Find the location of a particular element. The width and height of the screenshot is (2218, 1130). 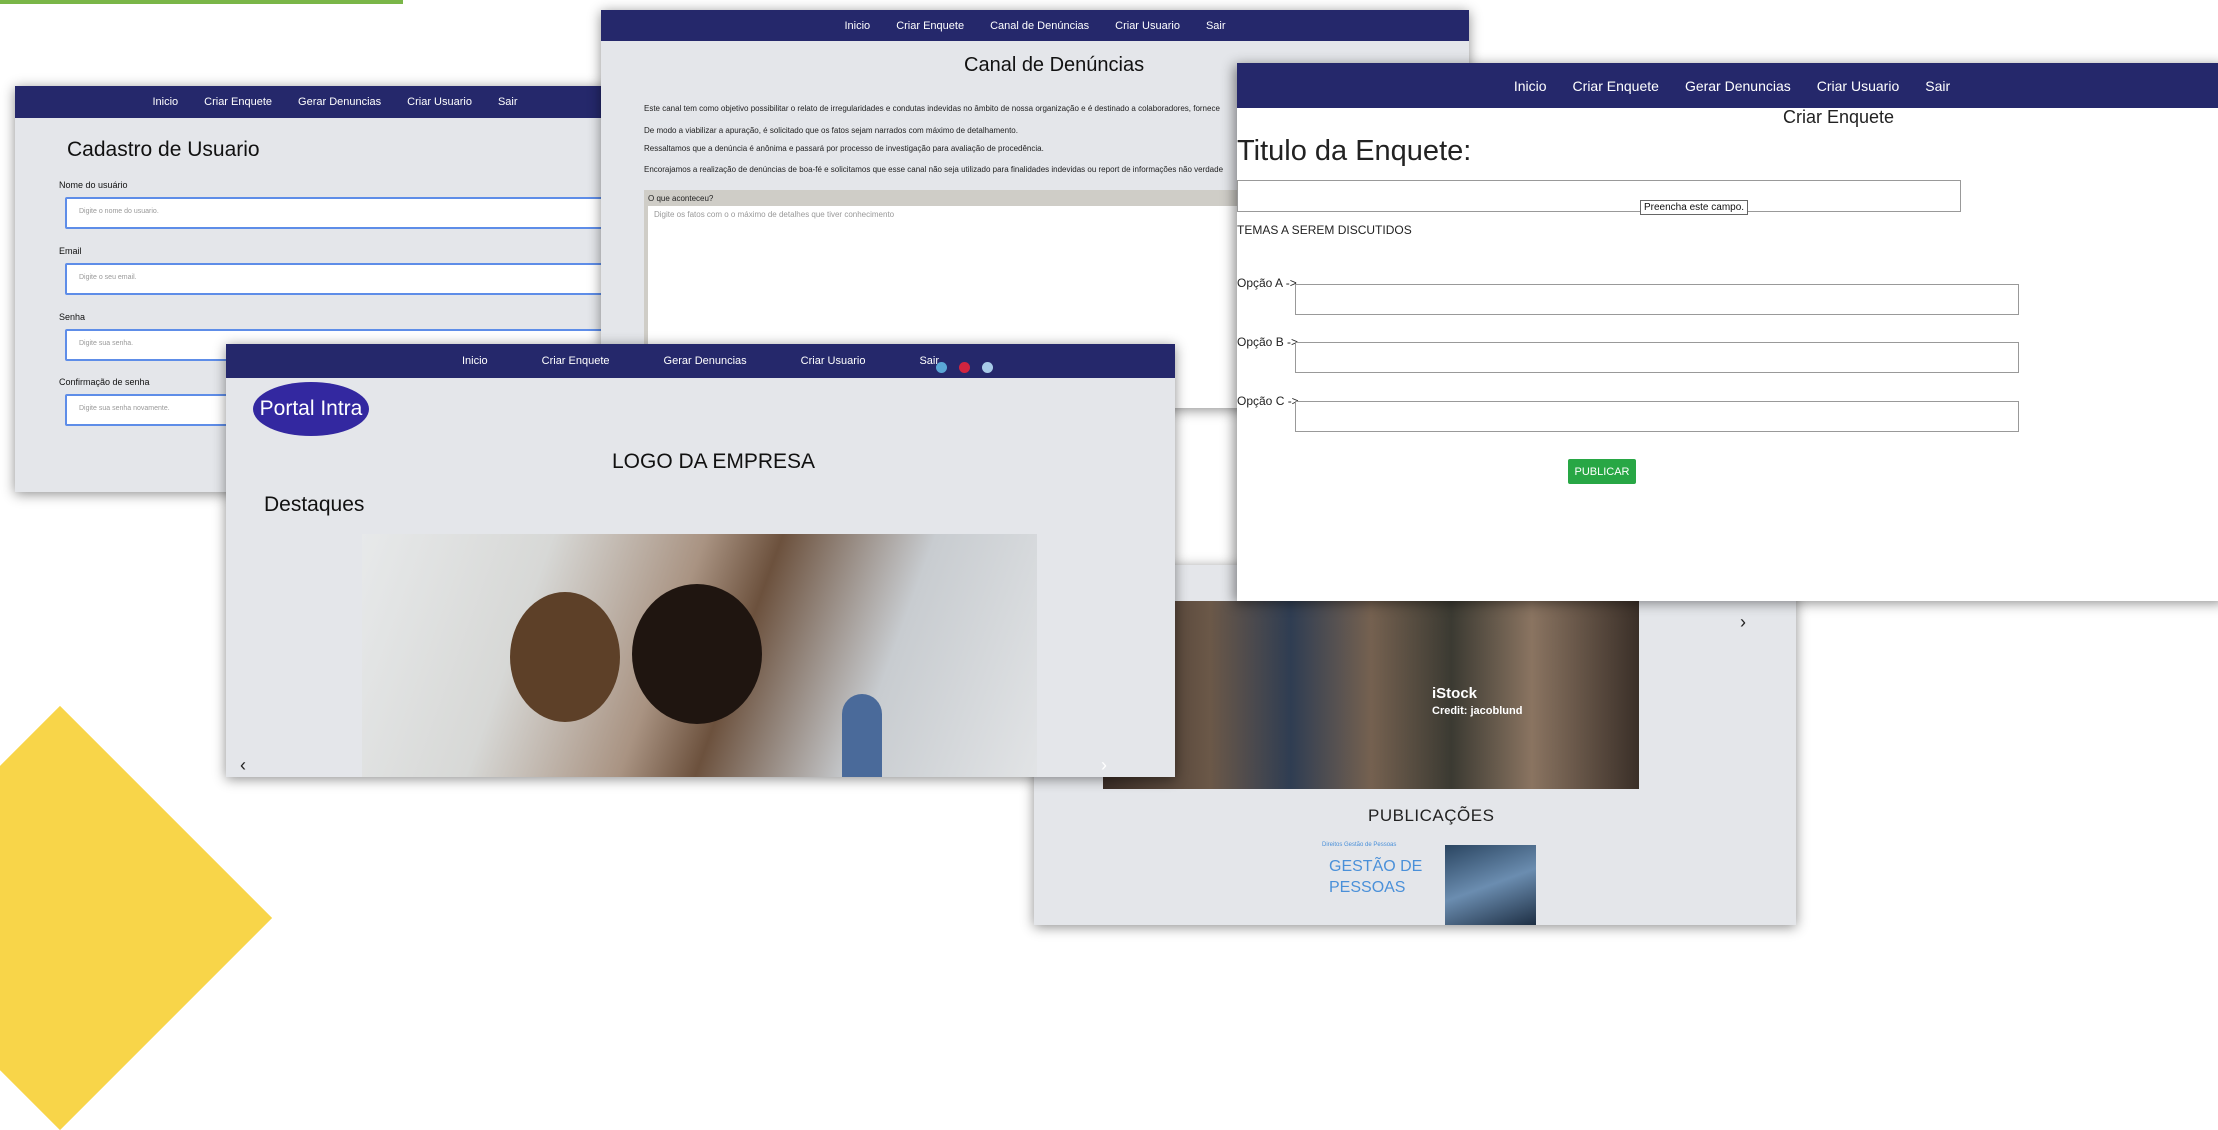

publication-title-line2: PESSOAS is located at coordinates (1367, 887).